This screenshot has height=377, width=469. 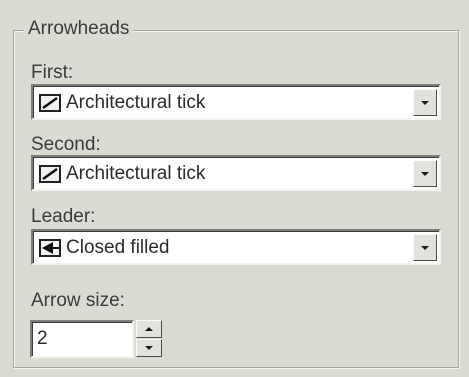 What do you see at coordinates (52, 72) in the screenshot?
I see `first-label: First:` at bounding box center [52, 72].